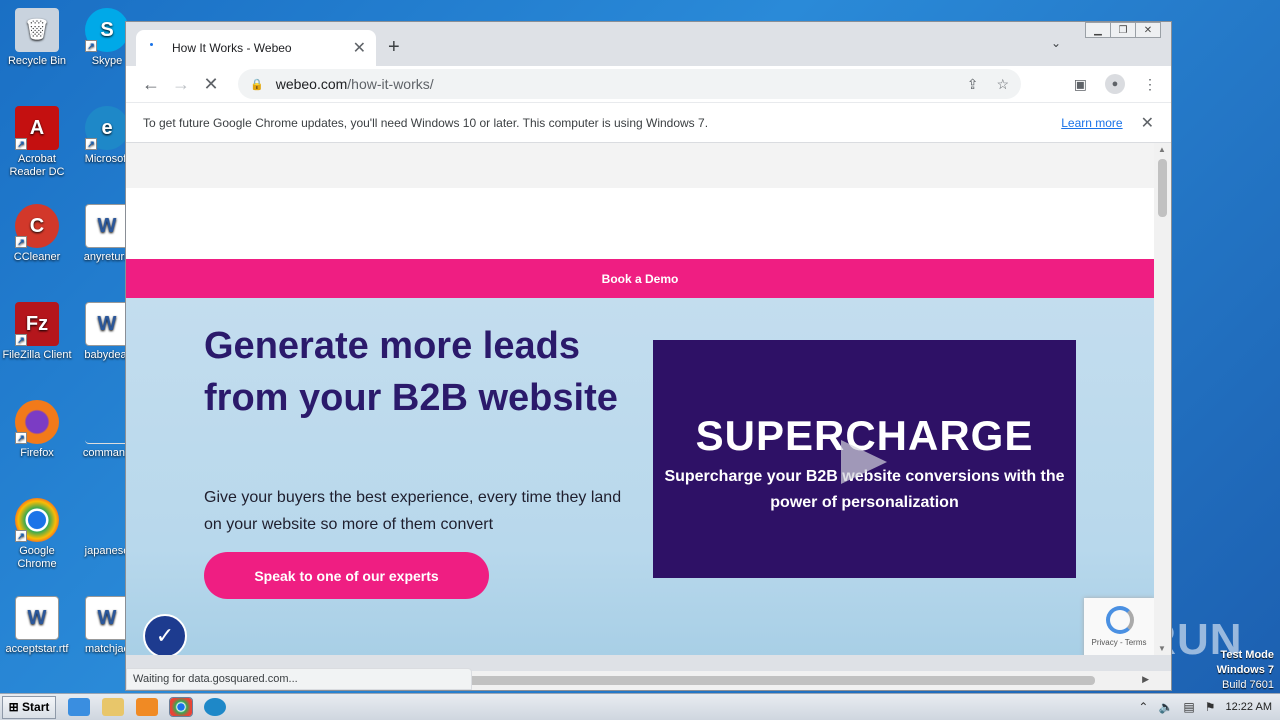  Describe the element at coordinates (1098, 30) in the screenshot. I see `minimize-icon: ▁` at that location.